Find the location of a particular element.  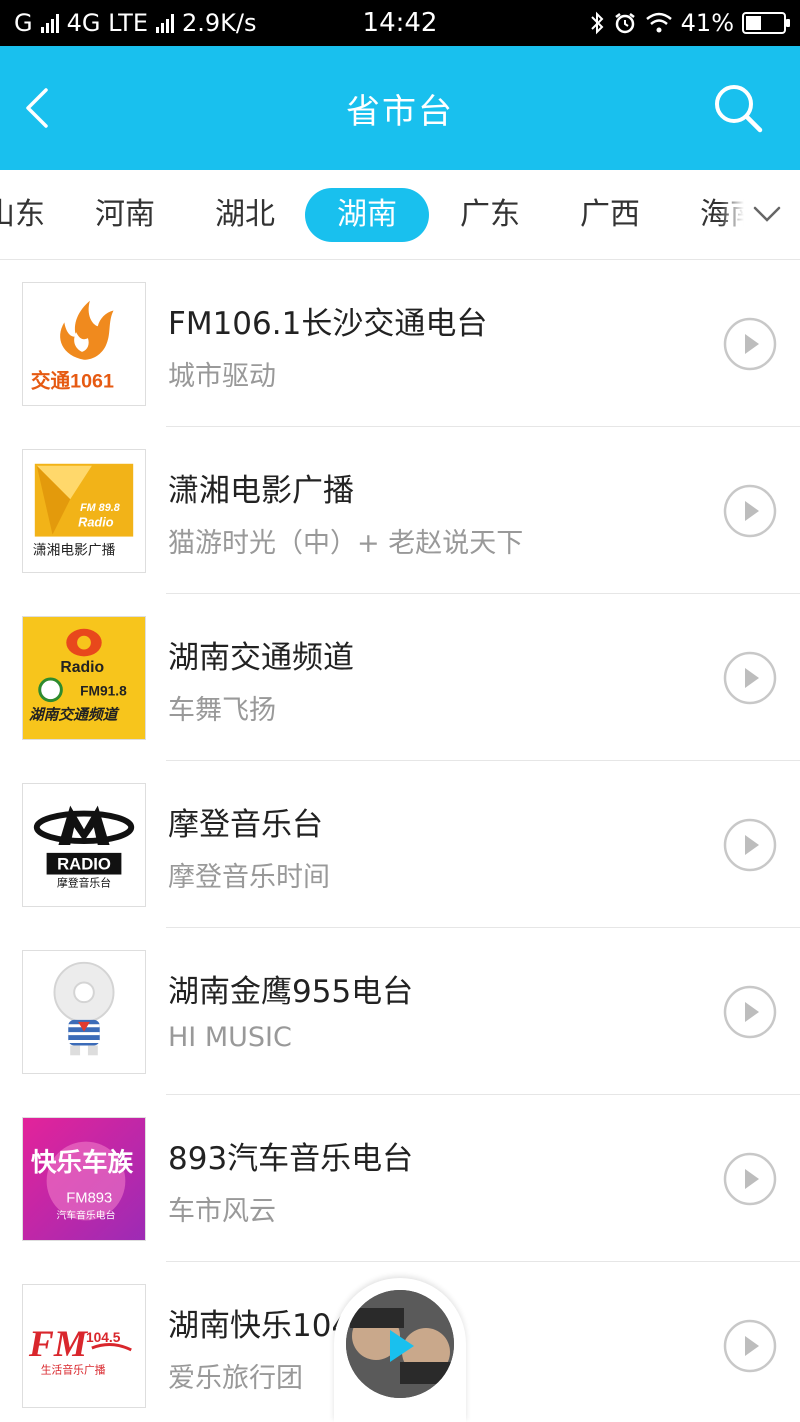

svg-text: RADIO is located at coordinates (84, 864).